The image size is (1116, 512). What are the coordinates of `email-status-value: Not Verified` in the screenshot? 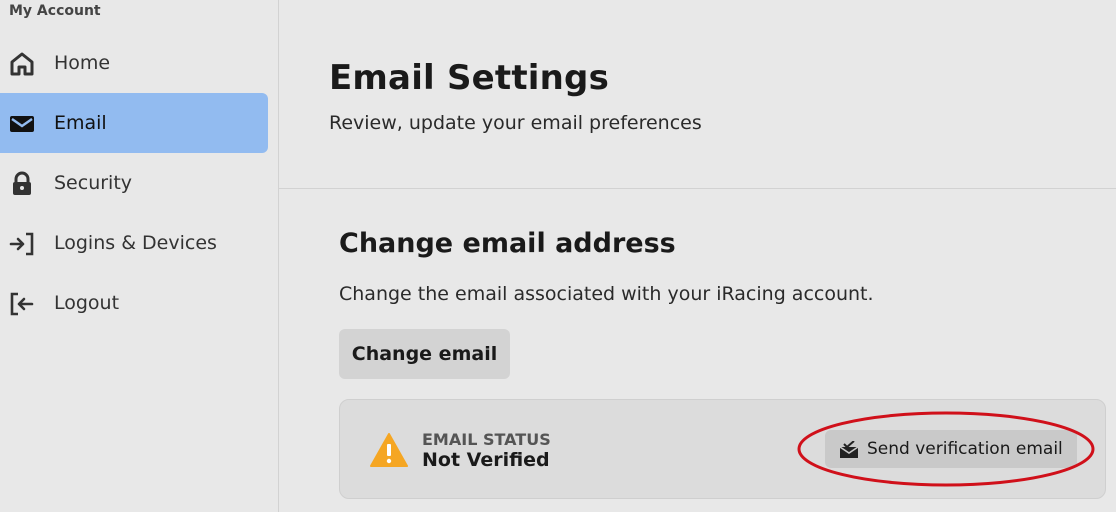 It's located at (486, 460).